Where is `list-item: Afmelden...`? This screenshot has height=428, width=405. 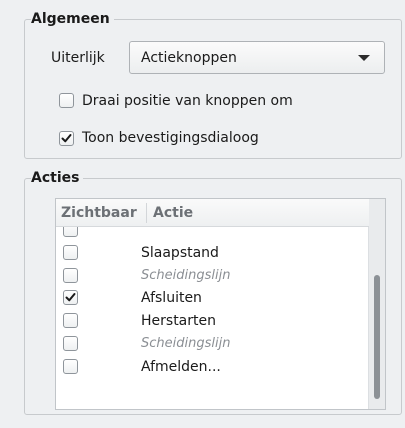
list-item: Afmelden... is located at coordinates (212, 367).